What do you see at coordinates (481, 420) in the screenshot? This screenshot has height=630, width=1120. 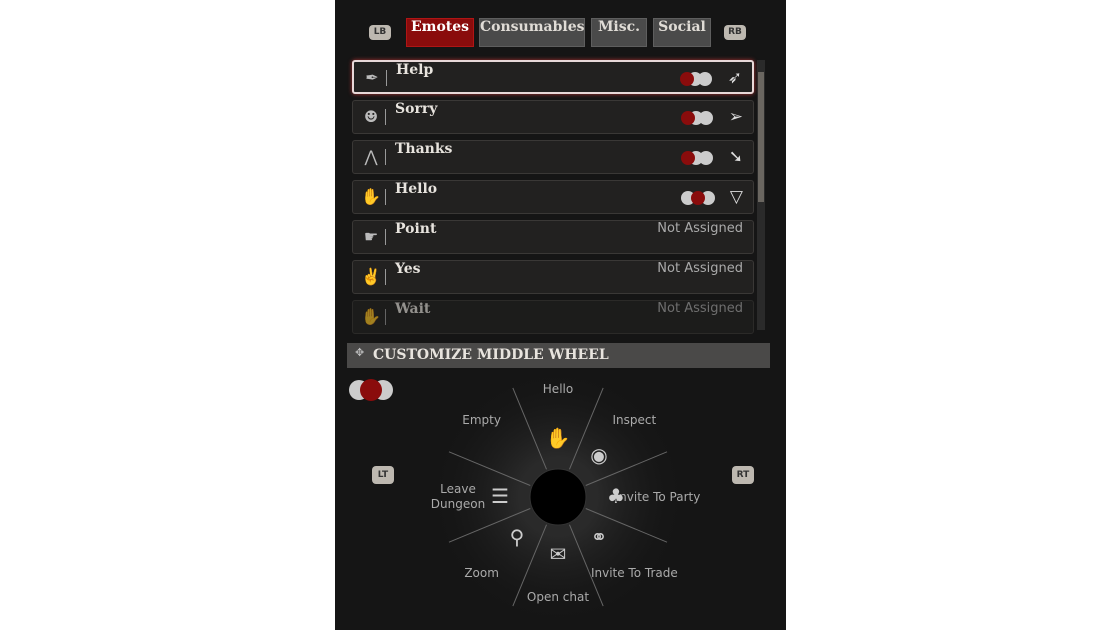 I see `segment-label: Empty` at bounding box center [481, 420].